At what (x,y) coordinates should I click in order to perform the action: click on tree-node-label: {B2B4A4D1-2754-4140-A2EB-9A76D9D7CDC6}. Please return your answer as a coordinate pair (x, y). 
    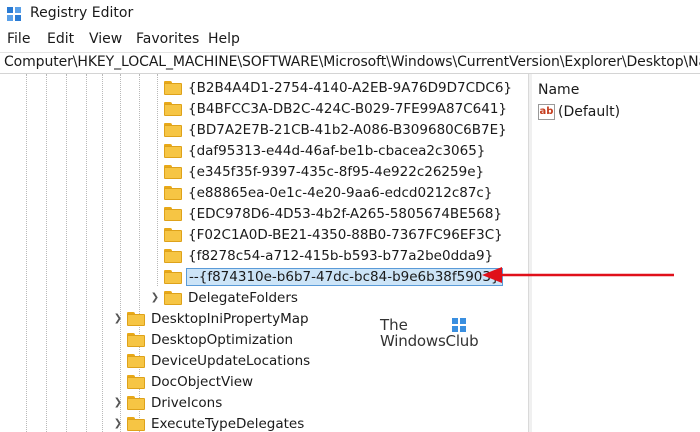
    Looking at the image, I should click on (350, 88).